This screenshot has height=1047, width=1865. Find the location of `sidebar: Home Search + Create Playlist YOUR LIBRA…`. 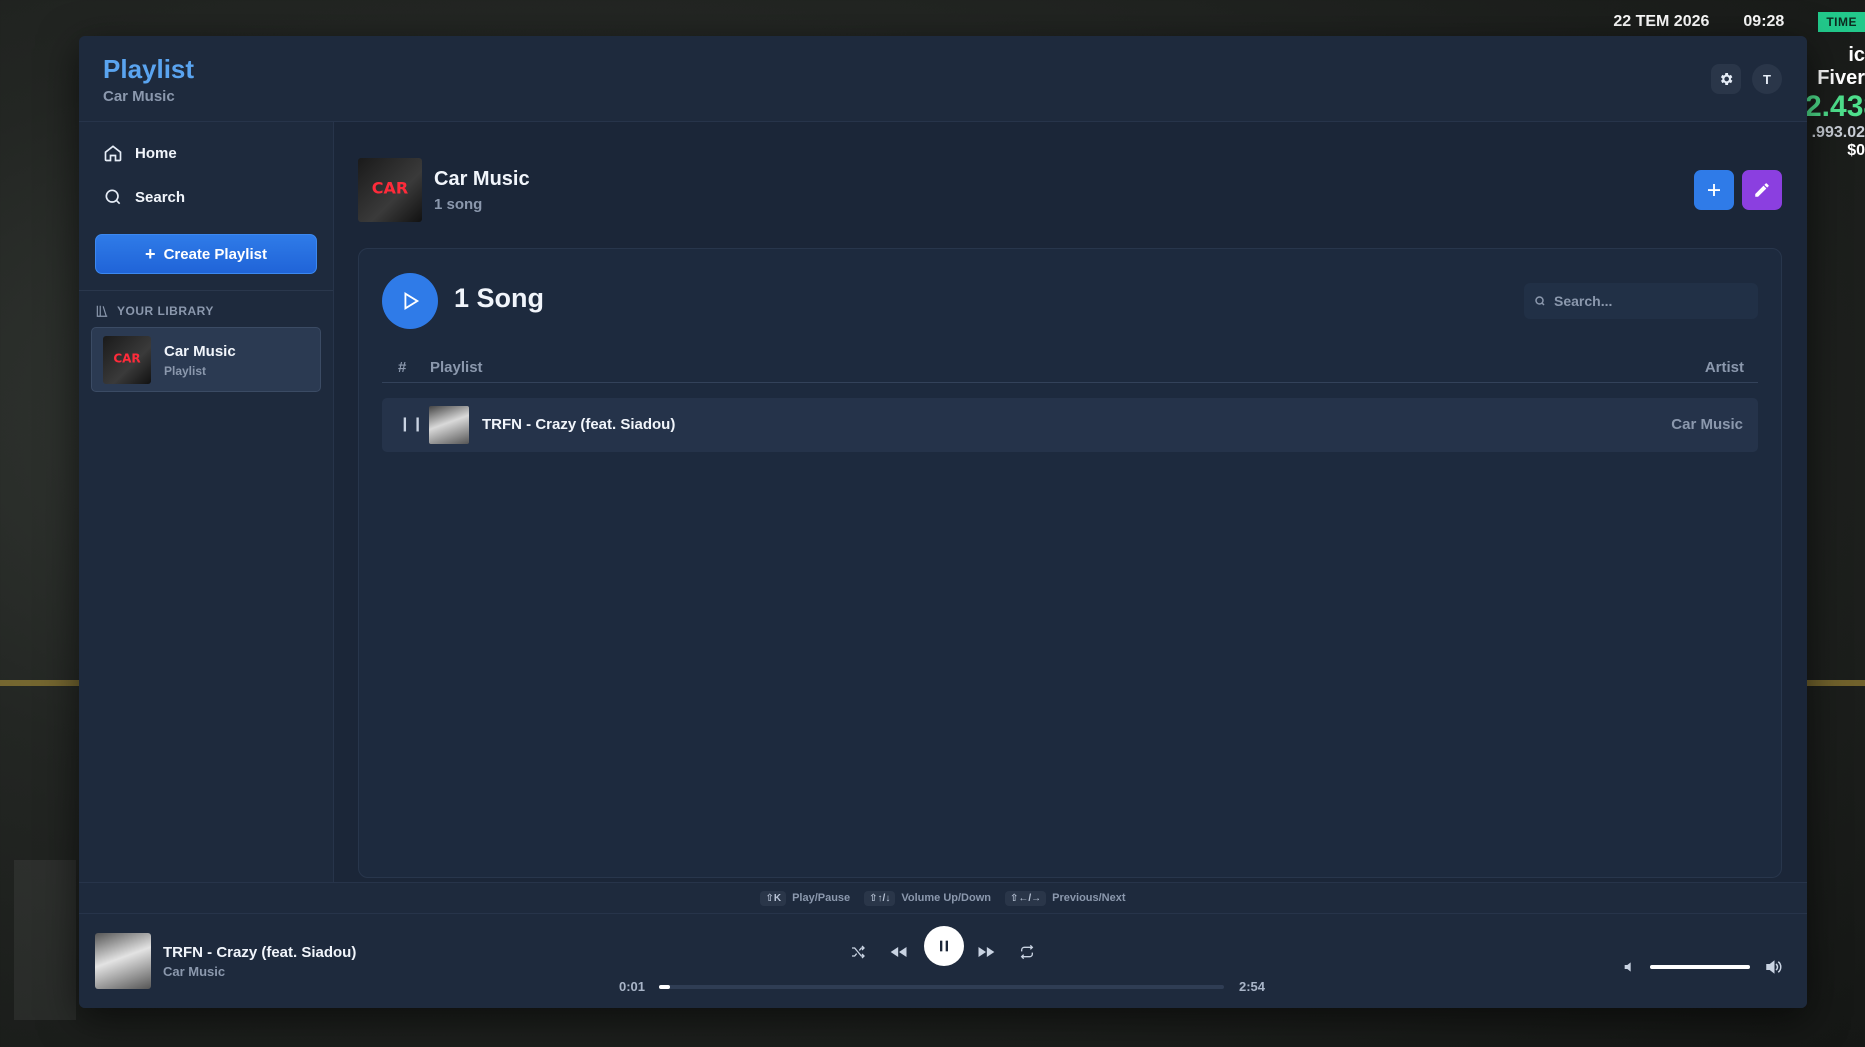

sidebar: Home Search + Create Playlist YOUR LIBRA… is located at coordinates (206, 502).